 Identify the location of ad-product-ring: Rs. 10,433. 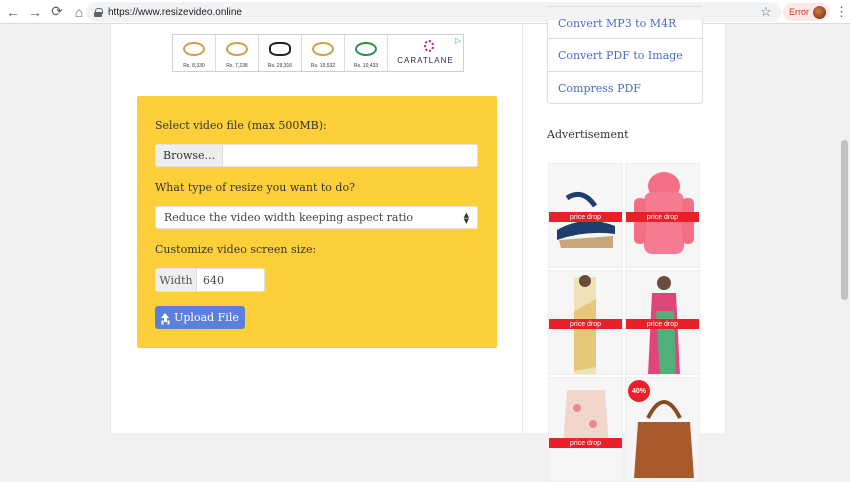
(366, 53).